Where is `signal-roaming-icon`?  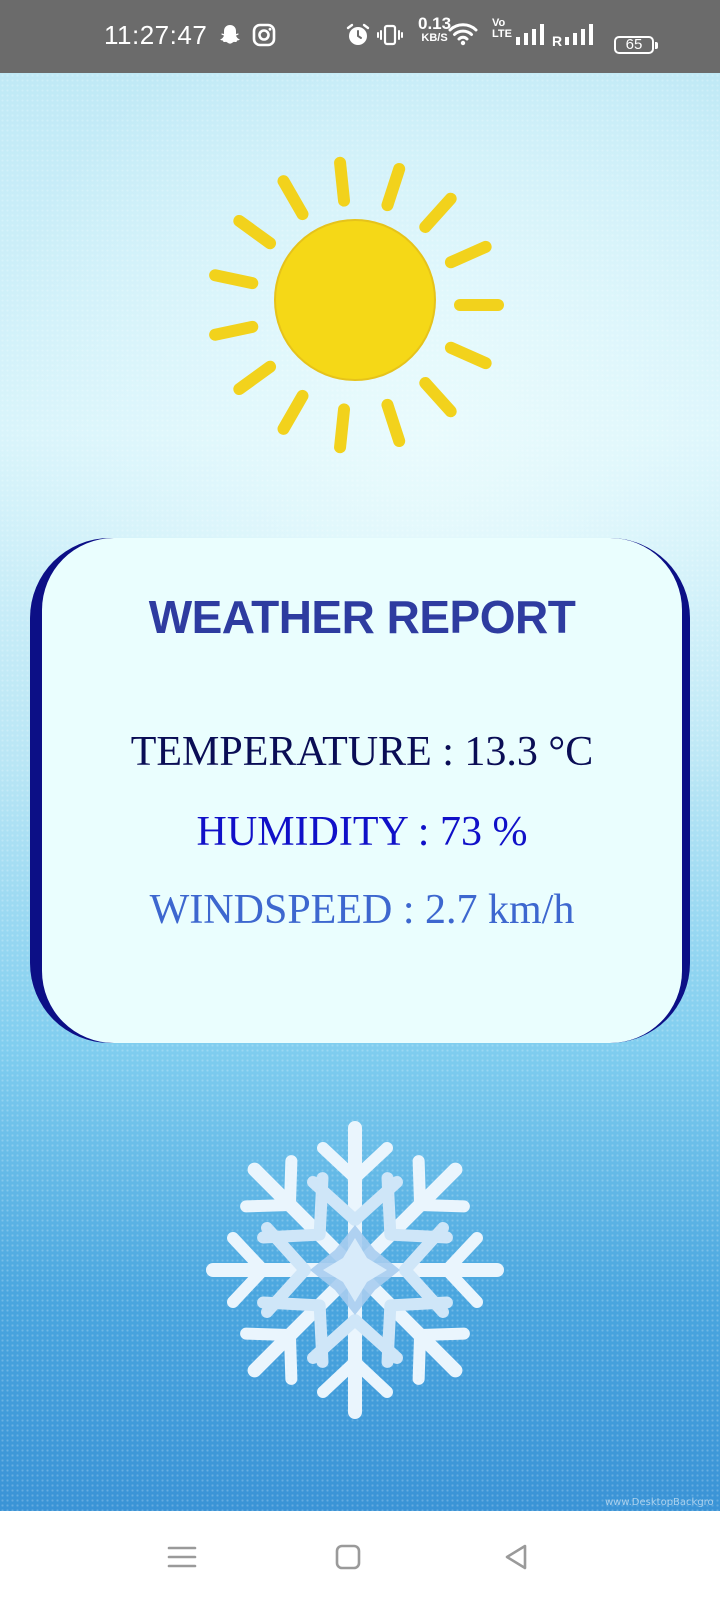
signal-roaming-icon is located at coordinates (580, 35).